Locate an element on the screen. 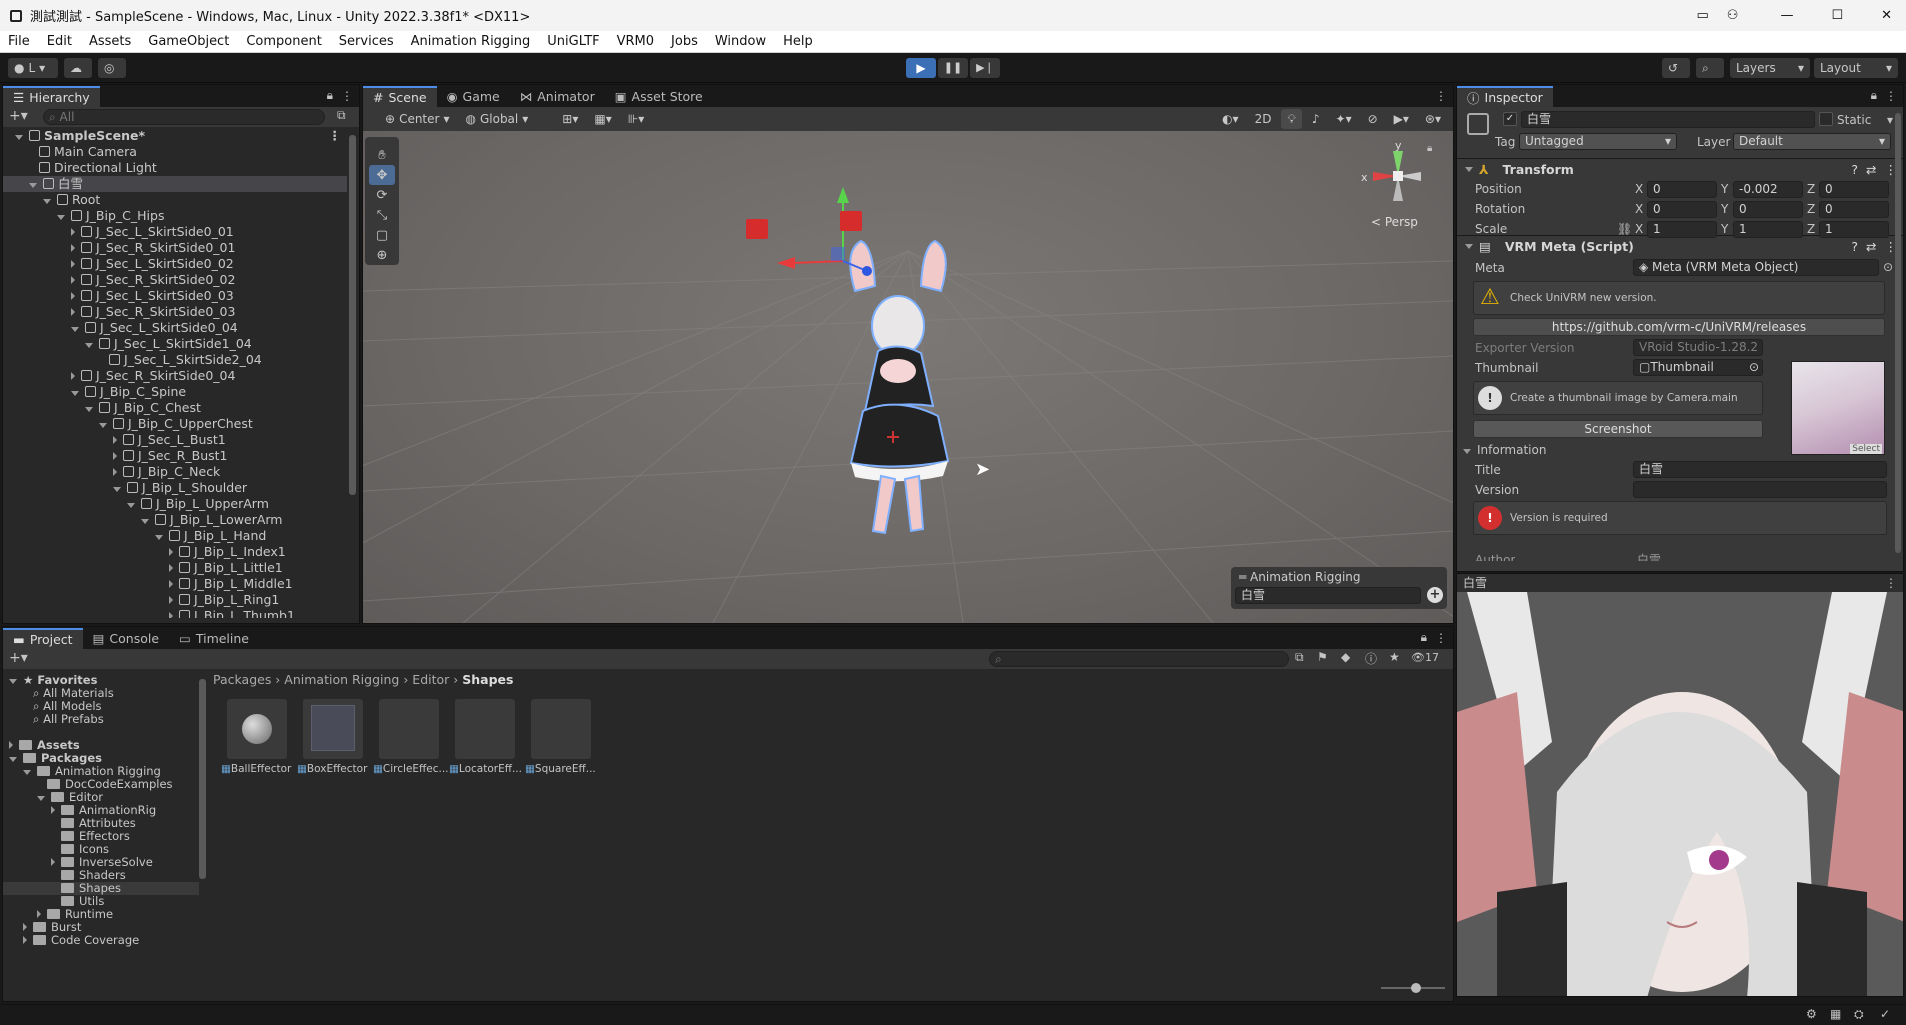  hierarchy-item: J_Bip_C_Hips is located at coordinates (175, 216).